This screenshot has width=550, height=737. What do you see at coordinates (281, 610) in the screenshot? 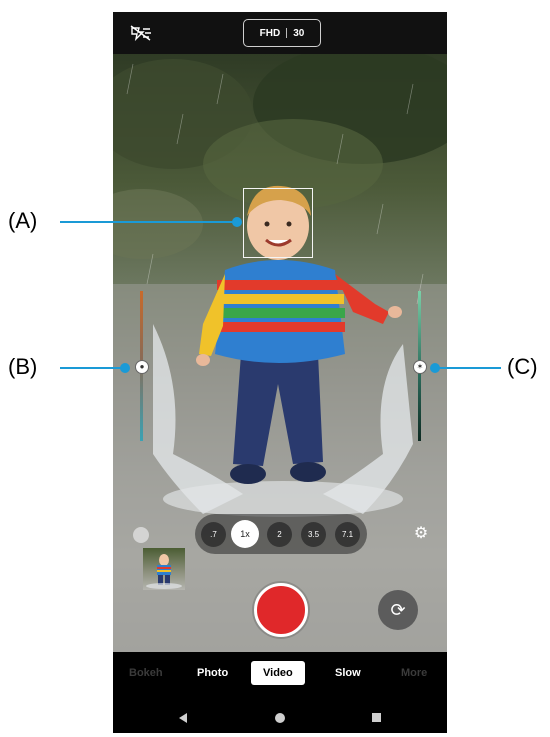
I see `record-button` at bounding box center [281, 610].